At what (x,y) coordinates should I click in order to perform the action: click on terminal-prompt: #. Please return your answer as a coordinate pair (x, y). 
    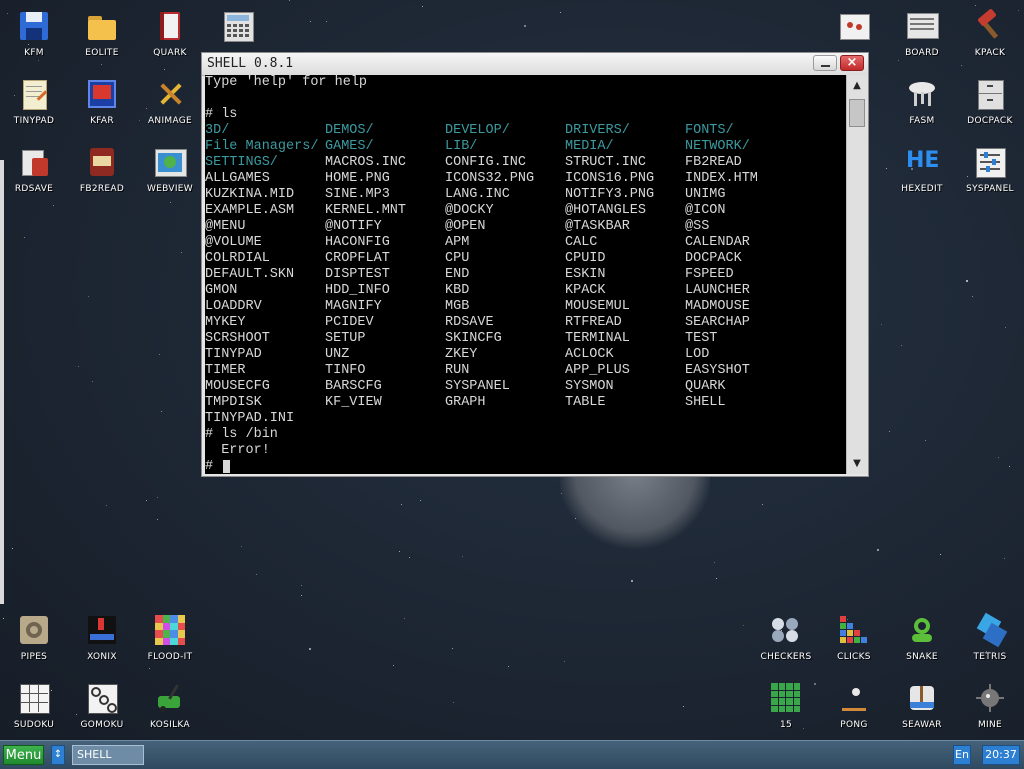
    Looking at the image, I should click on (209, 466).